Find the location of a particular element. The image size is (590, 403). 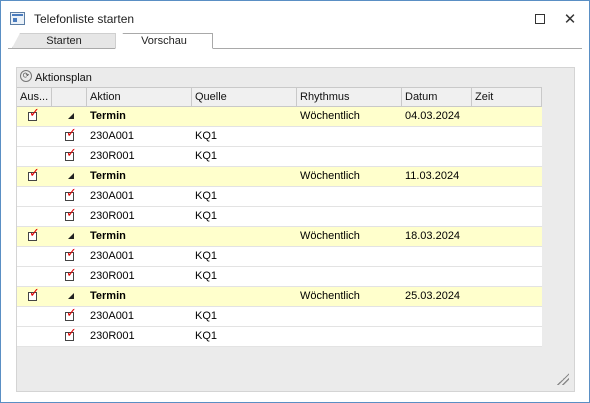

maximize-icon is located at coordinates (540, 19).